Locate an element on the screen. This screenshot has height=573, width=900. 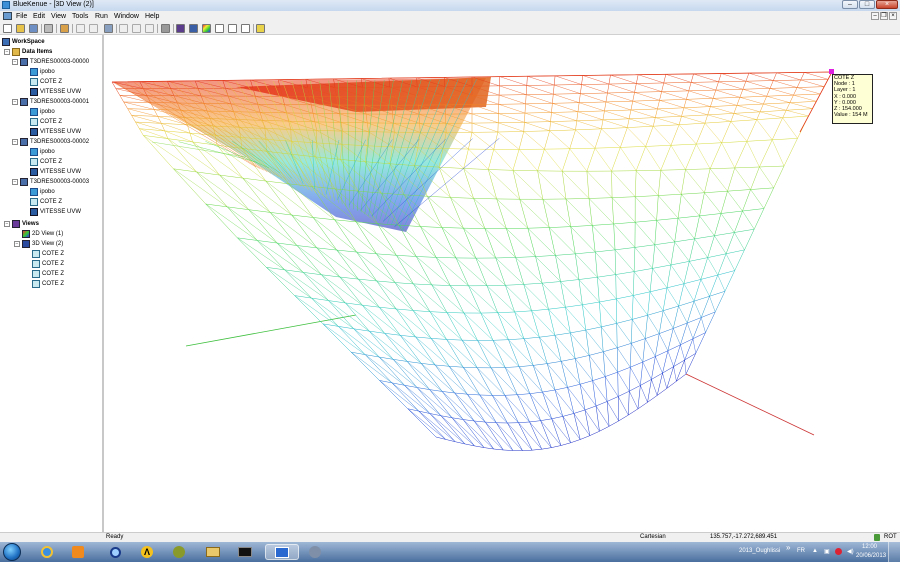
dataset-node: −T3DRES00003-00003 is located at coordinates (50, 181).